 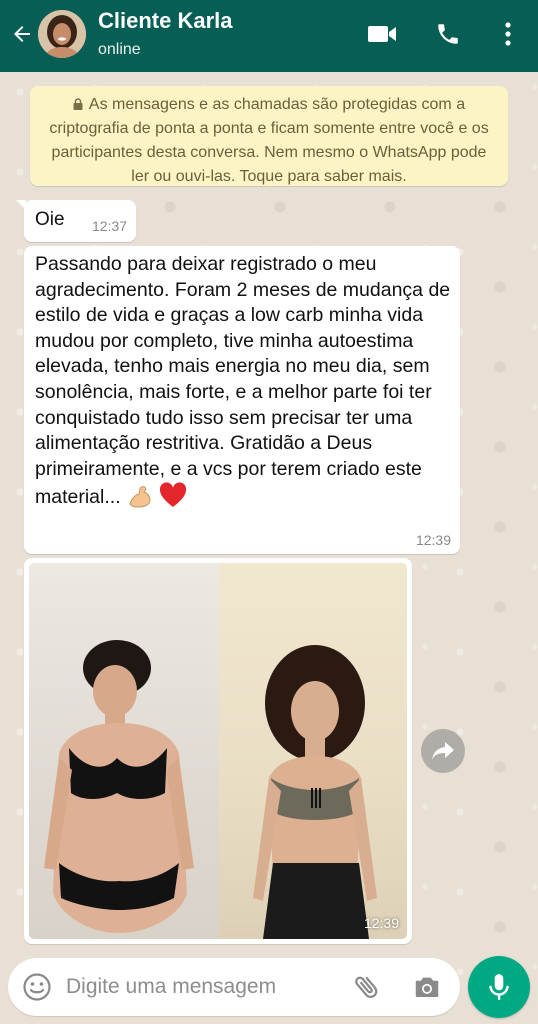 I want to click on microphone-icon, so click(x=499, y=987).